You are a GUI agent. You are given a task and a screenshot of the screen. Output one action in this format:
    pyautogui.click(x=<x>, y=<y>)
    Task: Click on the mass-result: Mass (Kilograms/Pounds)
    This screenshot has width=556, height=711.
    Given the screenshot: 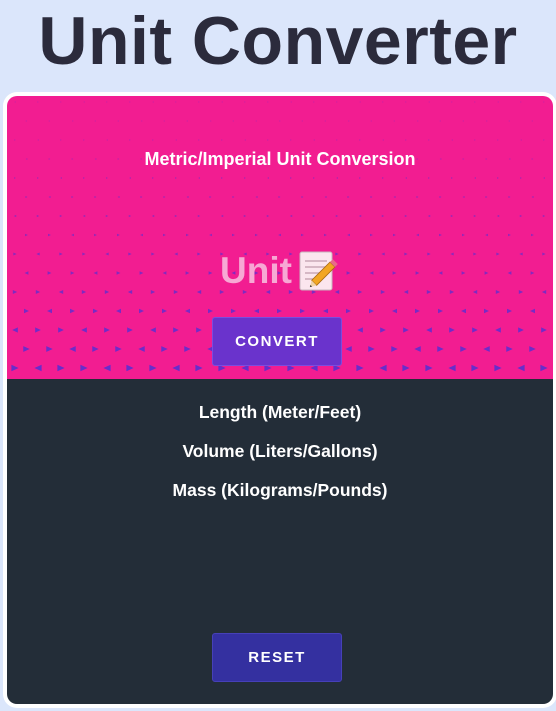 What is the action you would take?
    pyautogui.click(x=280, y=490)
    